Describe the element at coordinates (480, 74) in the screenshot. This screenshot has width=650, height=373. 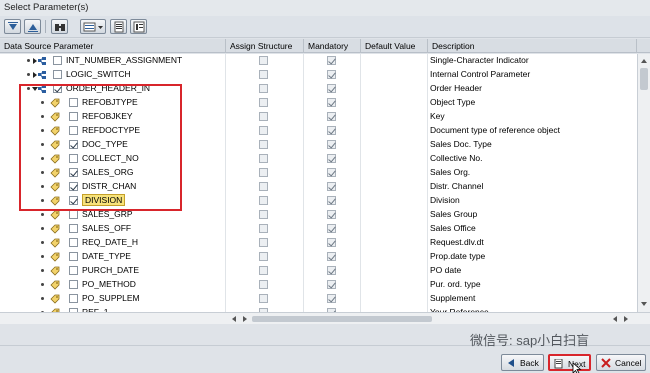
I see `parameter-description: Internal Control Parameter` at that location.